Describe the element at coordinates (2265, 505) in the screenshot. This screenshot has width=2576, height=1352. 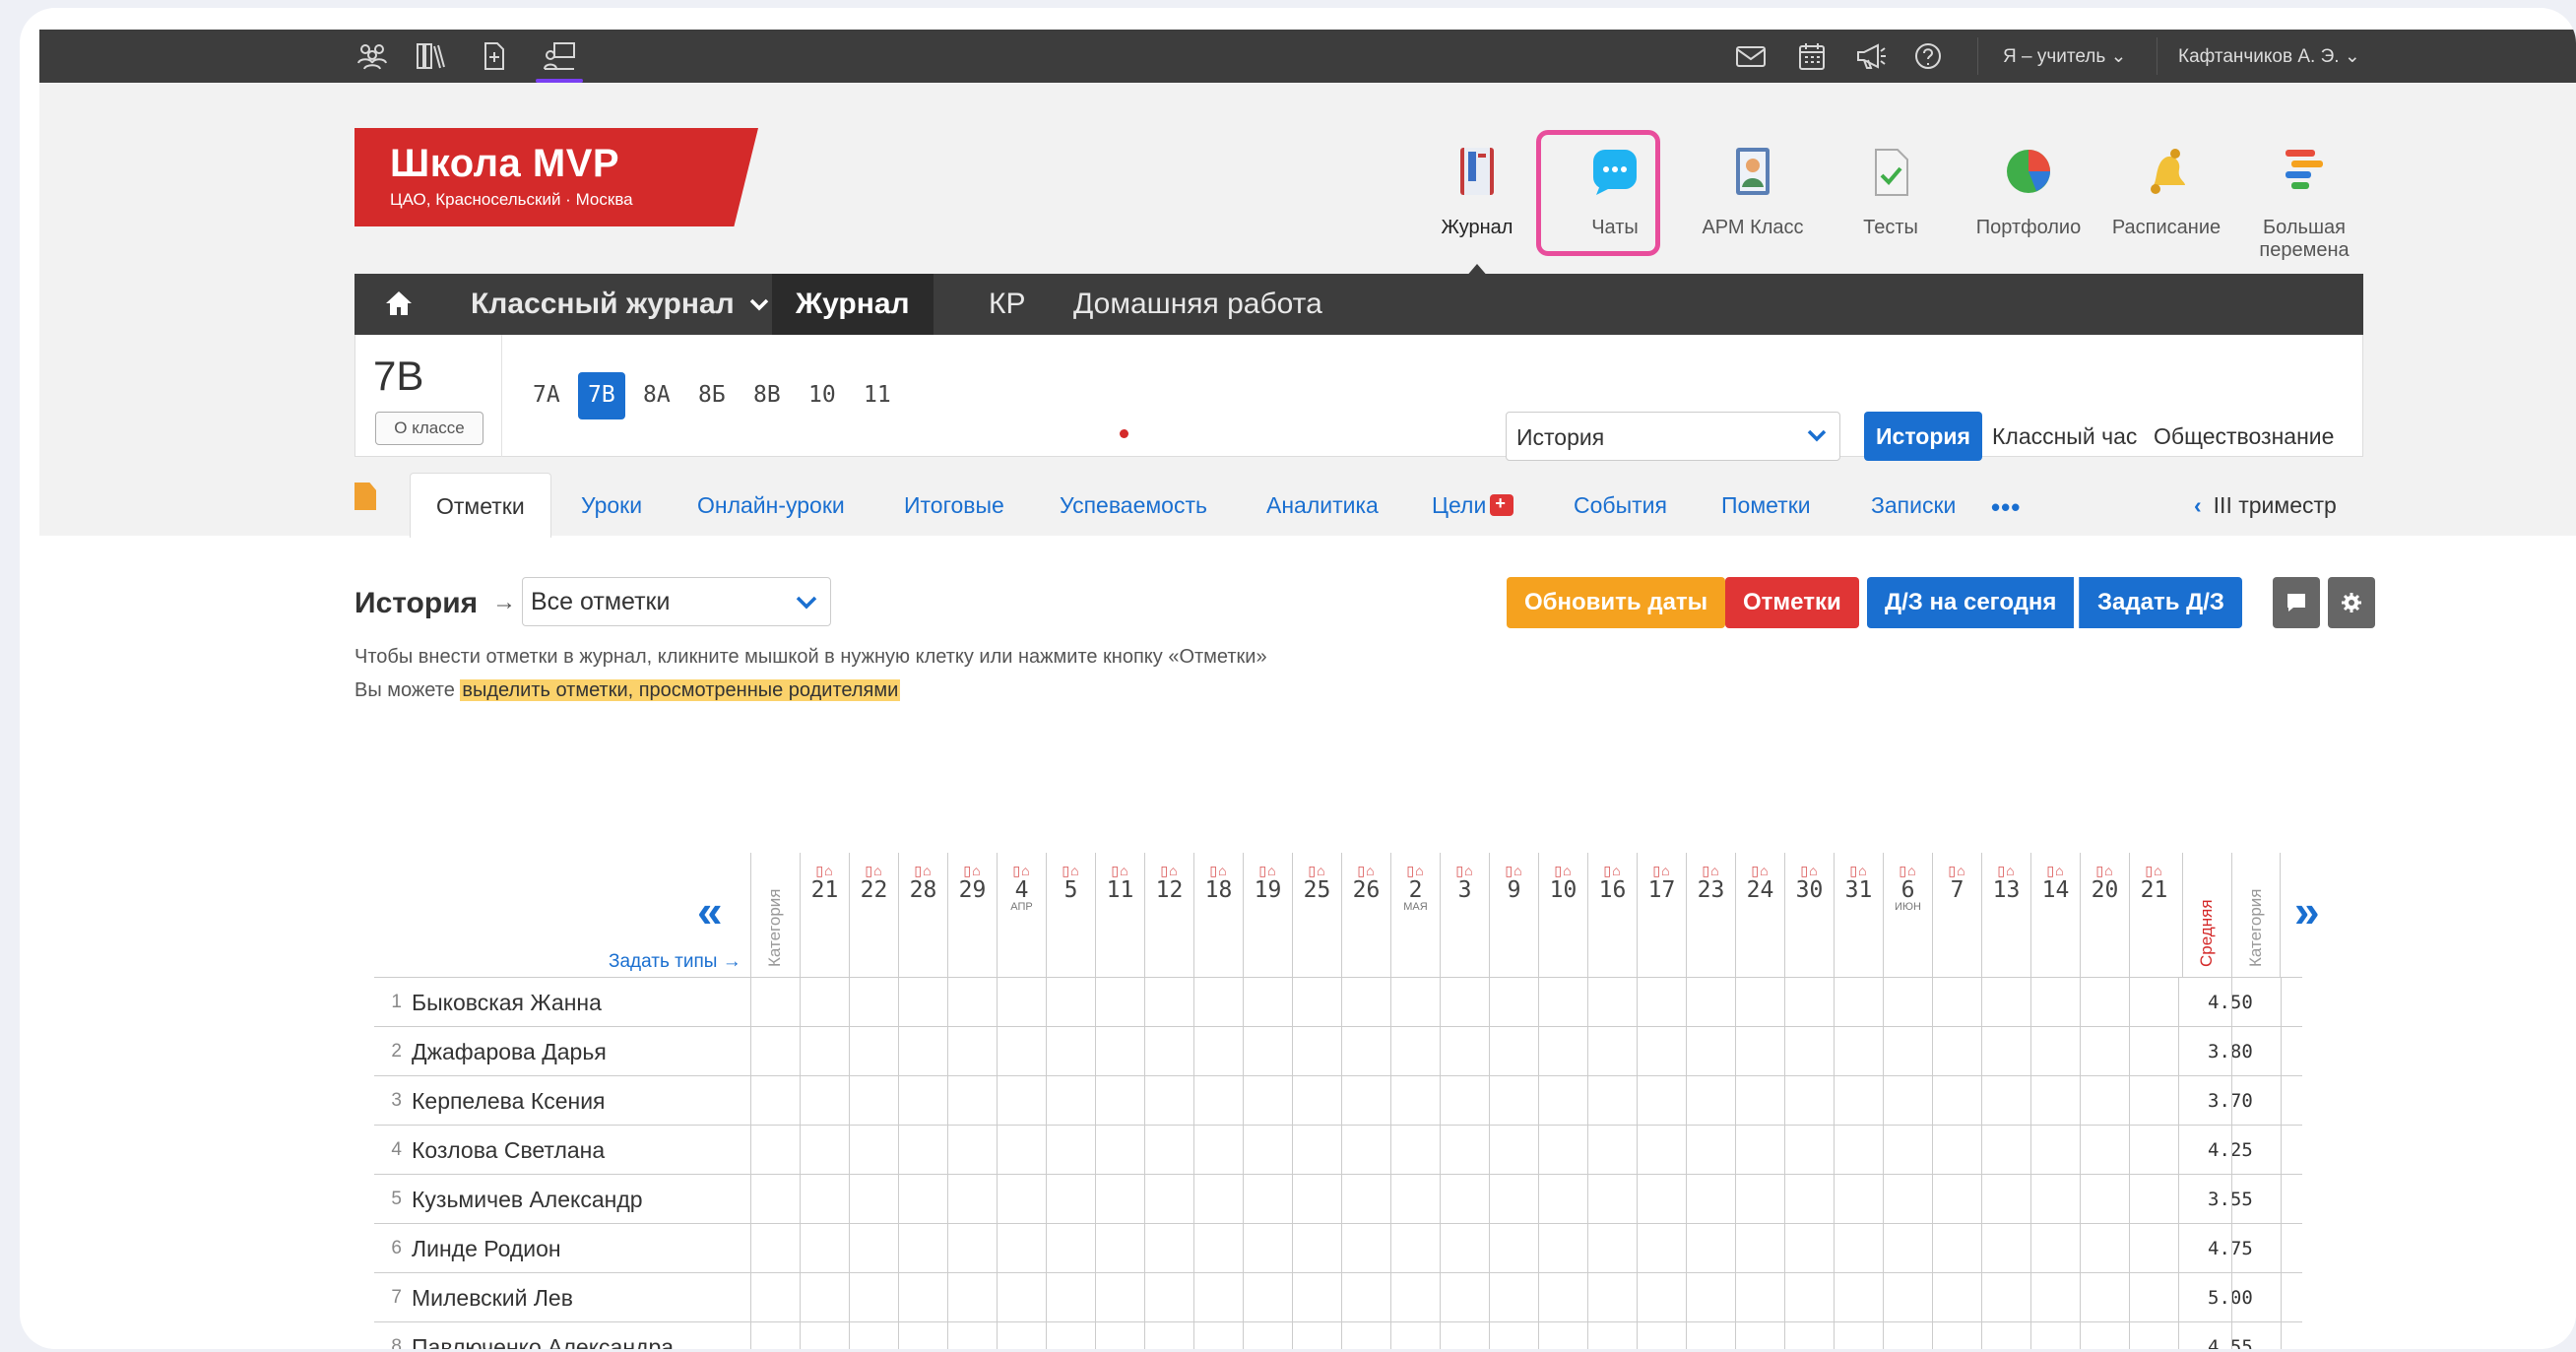
I see `trimester-switch: ‹ III триместр` at that location.